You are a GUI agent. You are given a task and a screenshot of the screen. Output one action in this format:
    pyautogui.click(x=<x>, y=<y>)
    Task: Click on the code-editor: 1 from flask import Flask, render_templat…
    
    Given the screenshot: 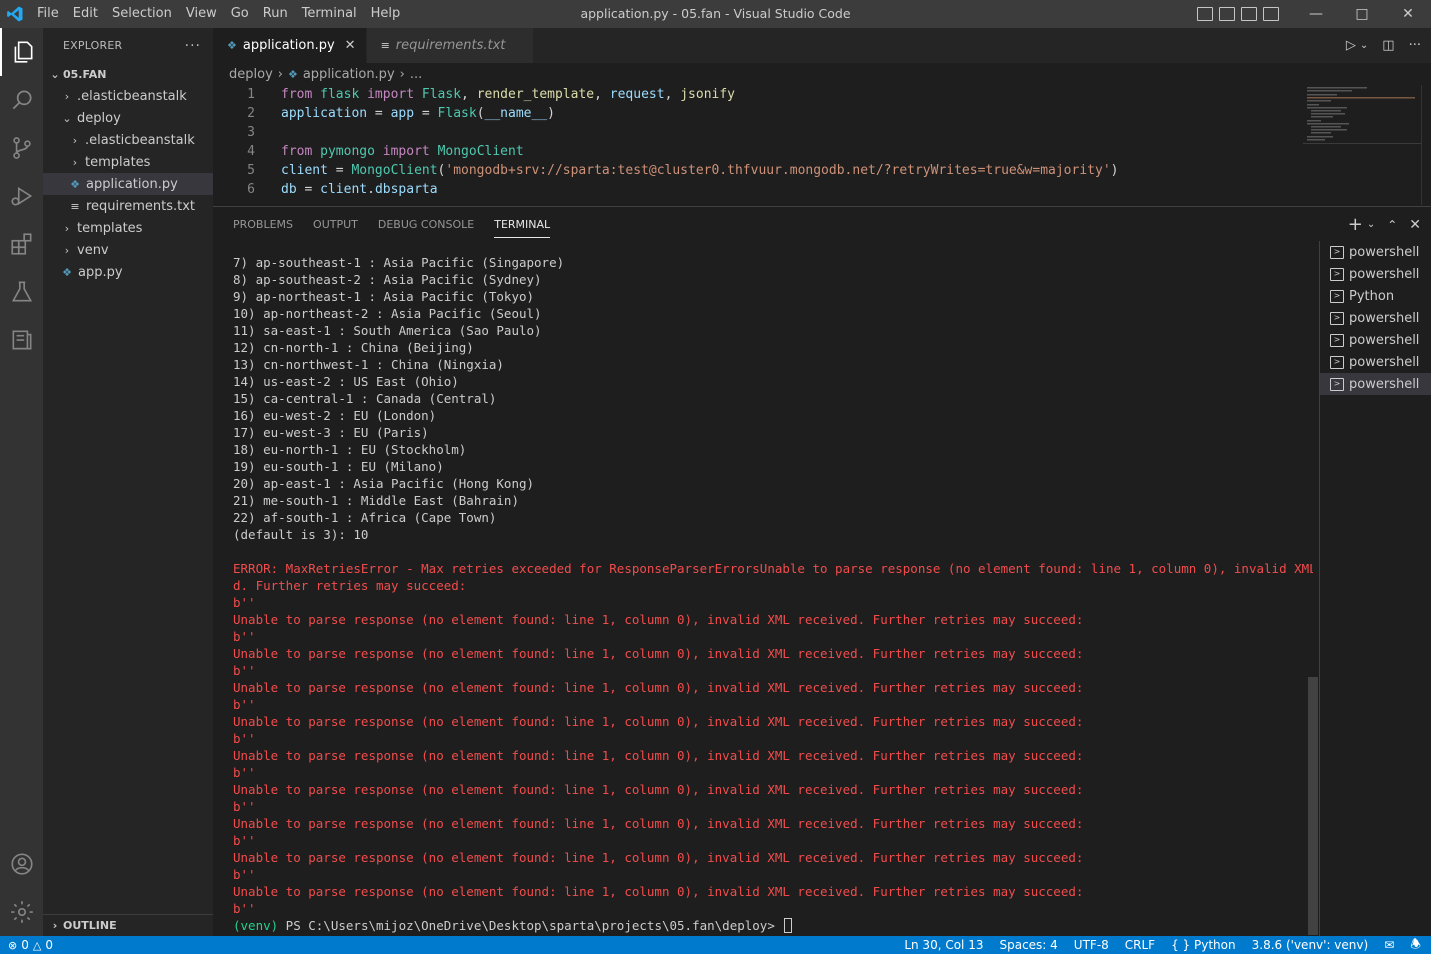 What is the action you would take?
    pyautogui.click(x=758, y=145)
    